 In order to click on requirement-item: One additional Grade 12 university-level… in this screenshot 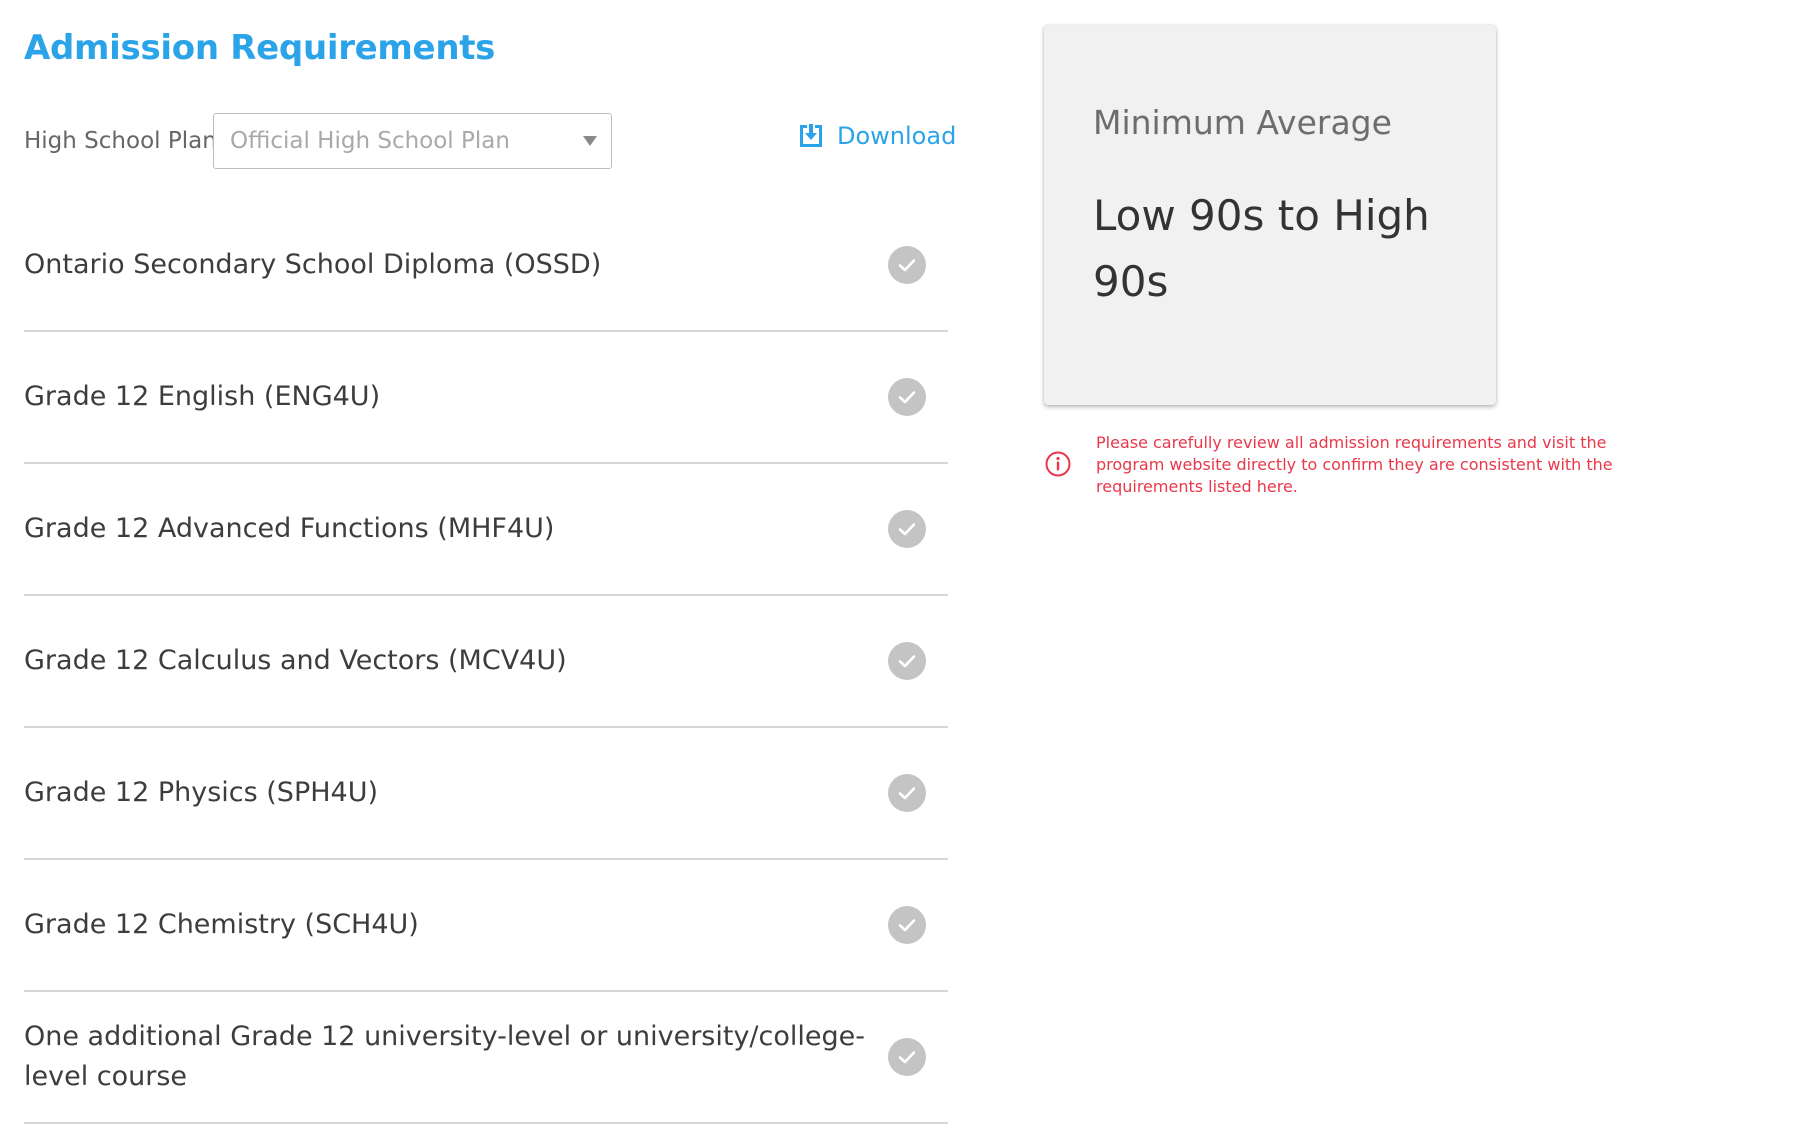, I will do `click(486, 1058)`.